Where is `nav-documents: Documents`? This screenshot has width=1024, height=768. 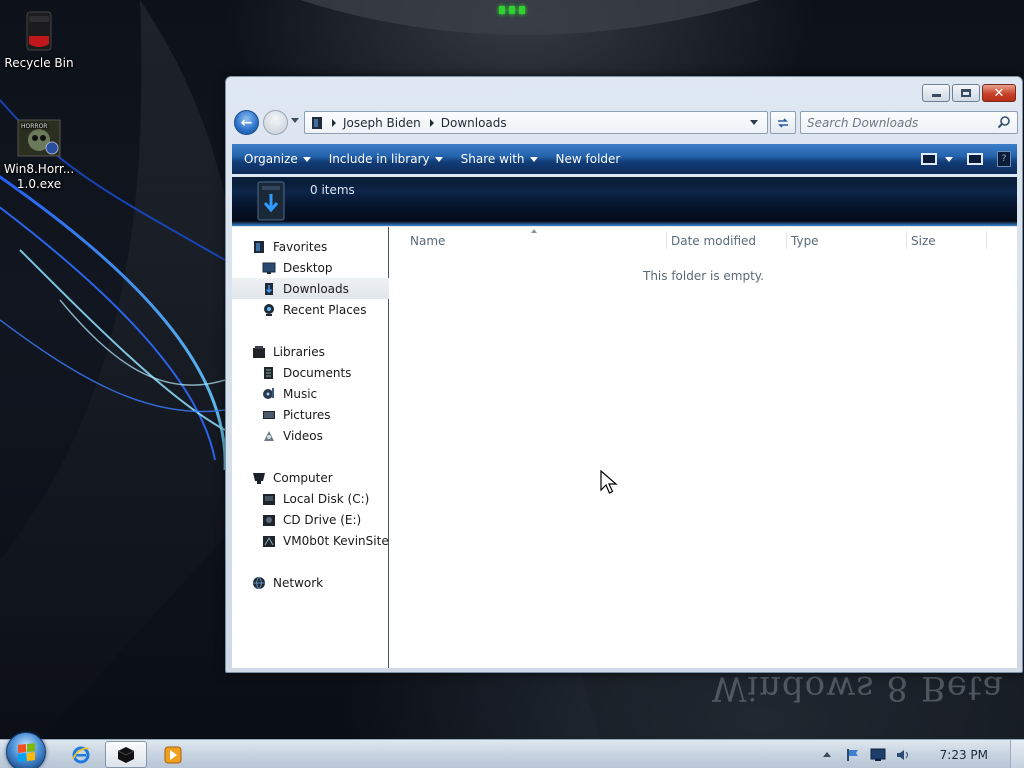
nav-documents: Documents is located at coordinates (310, 372).